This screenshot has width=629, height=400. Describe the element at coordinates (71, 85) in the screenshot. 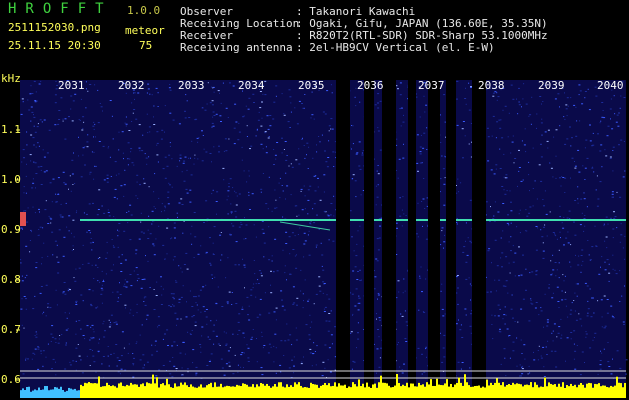

I see `x-tick-label: 2031` at that location.